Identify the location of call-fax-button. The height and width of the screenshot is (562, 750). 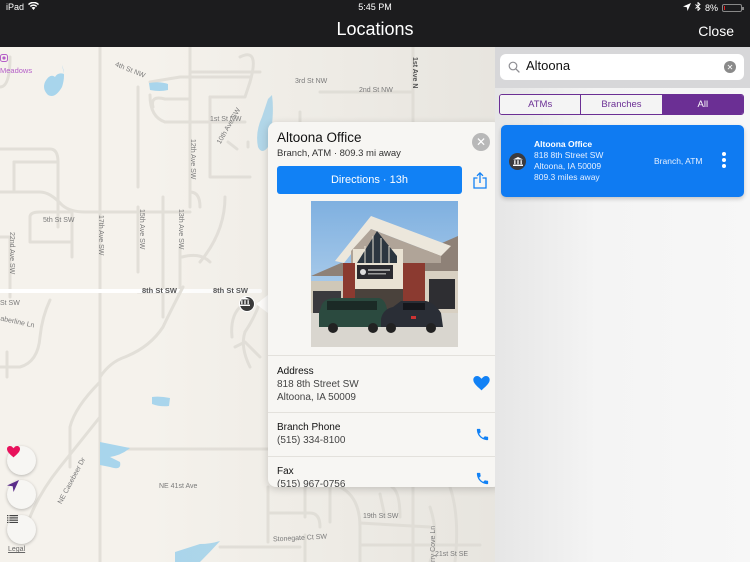
(482, 479).